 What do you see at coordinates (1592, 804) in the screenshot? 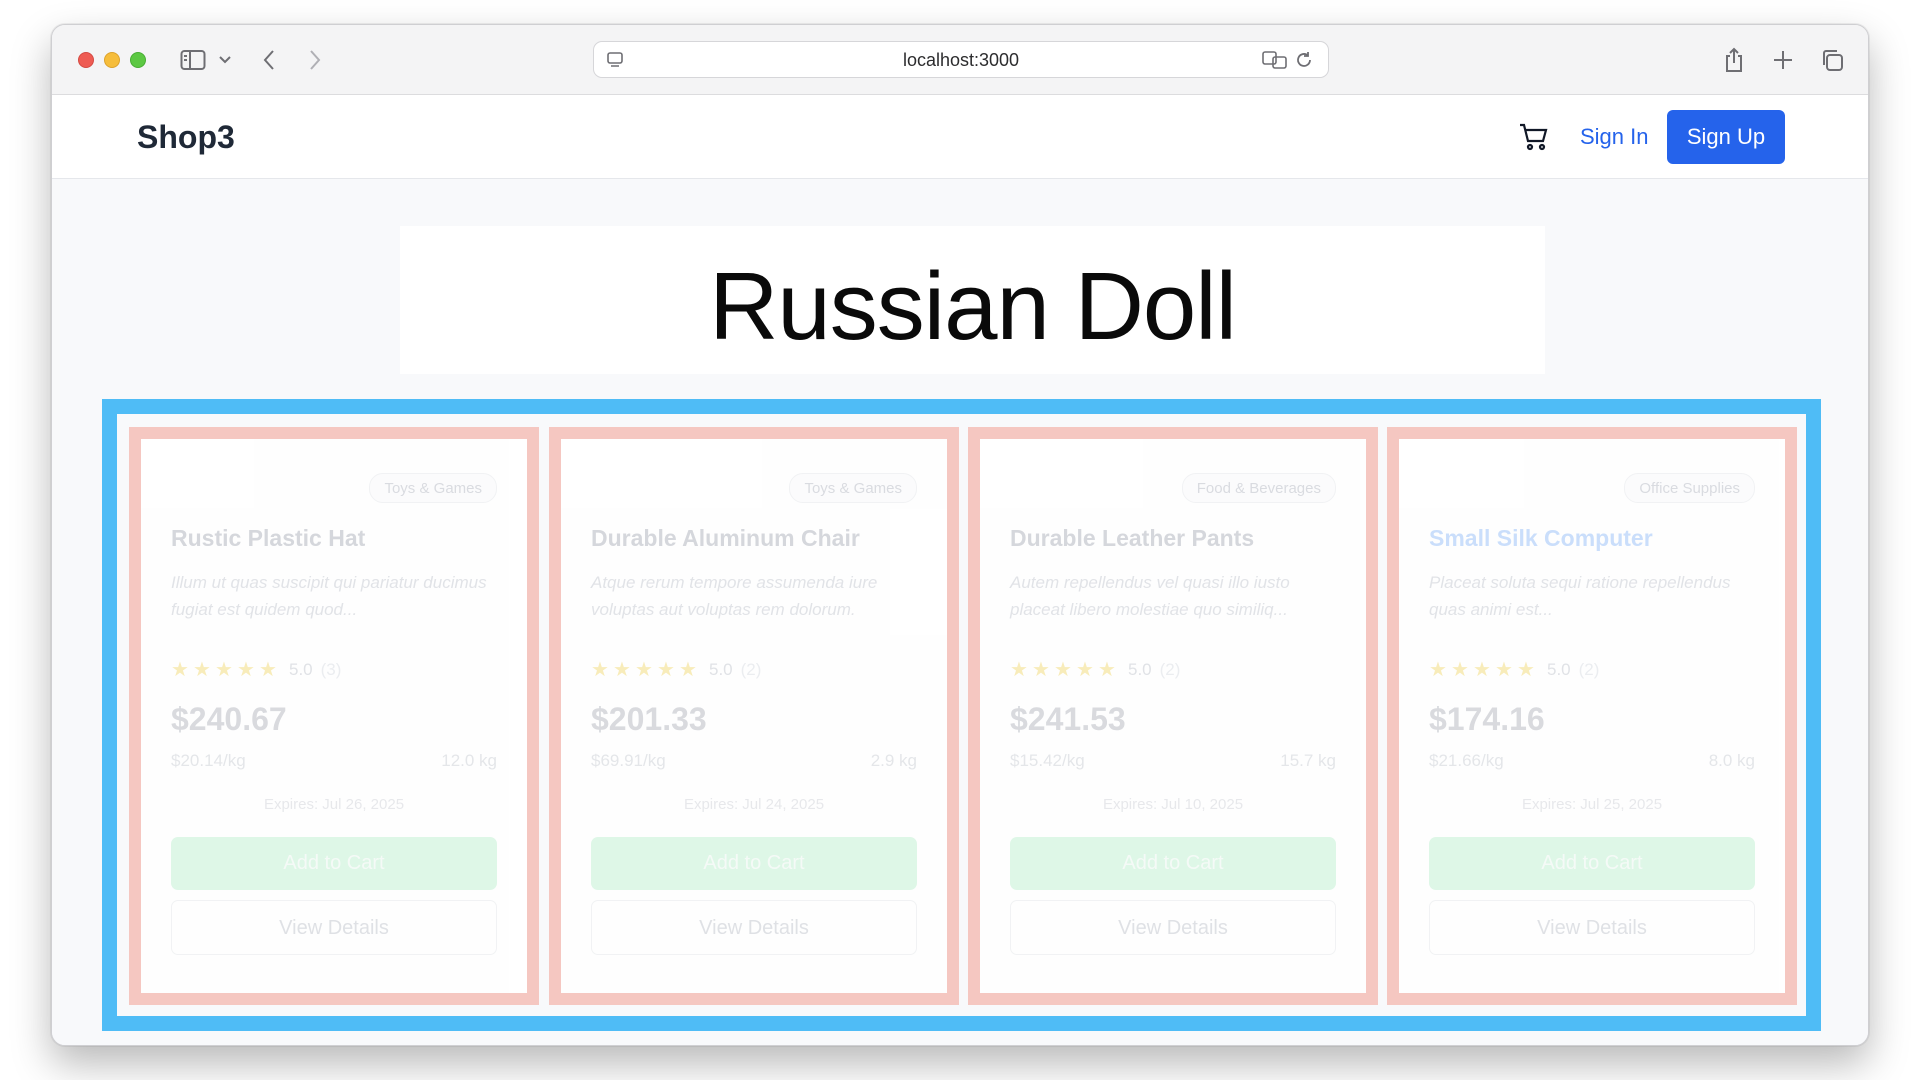
I see `expiry-date: Expires: Jul 25, 2025` at bounding box center [1592, 804].